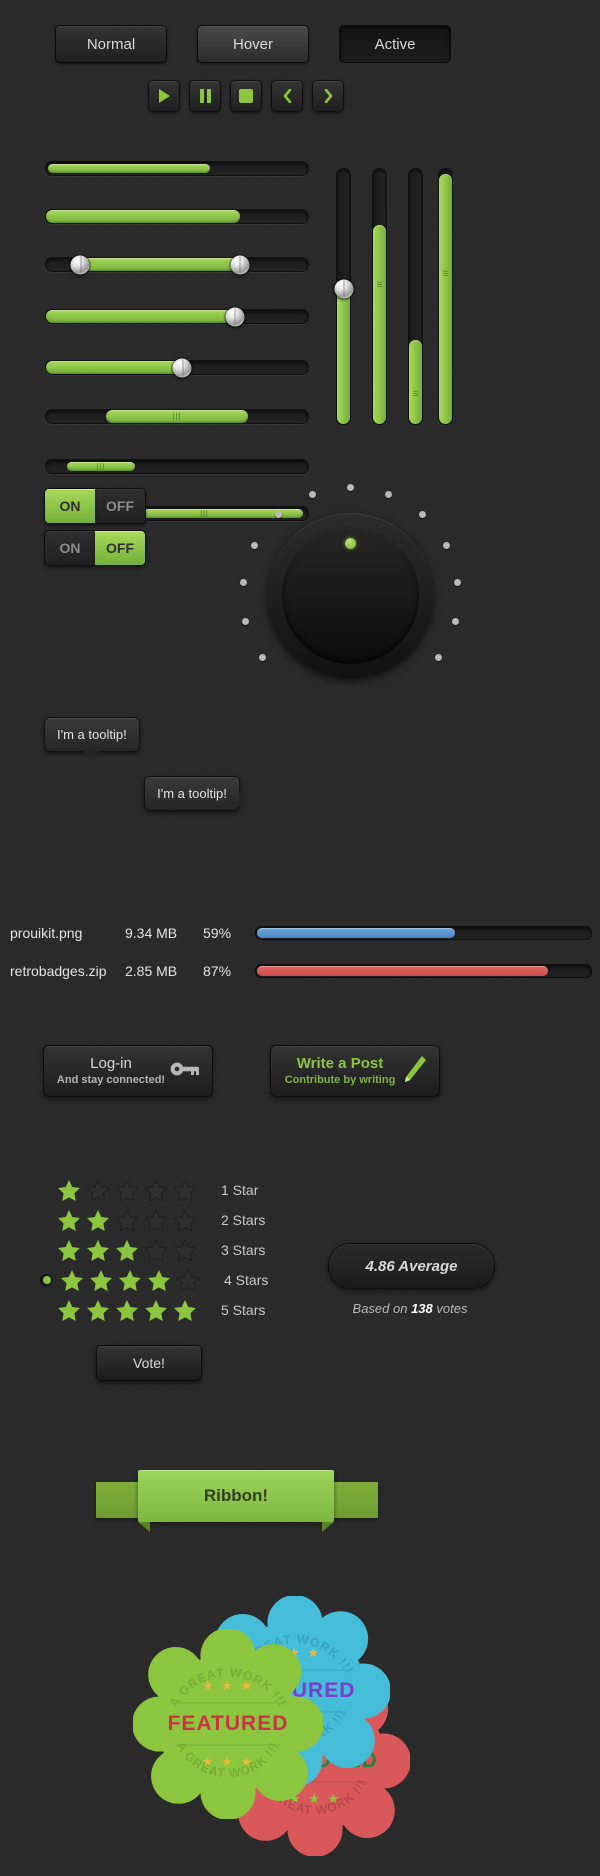 The height and width of the screenshot is (1876, 600). I want to click on vertical-slider-3: ☰, so click(415, 296).